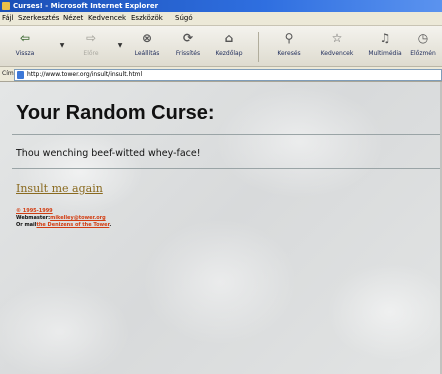 The height and width of the screenshot is (374, 442). Describe the element at coordinates (78, 218) in the screenshot. I see `webmaster-email-link: mikelley@tower.org` at that location.